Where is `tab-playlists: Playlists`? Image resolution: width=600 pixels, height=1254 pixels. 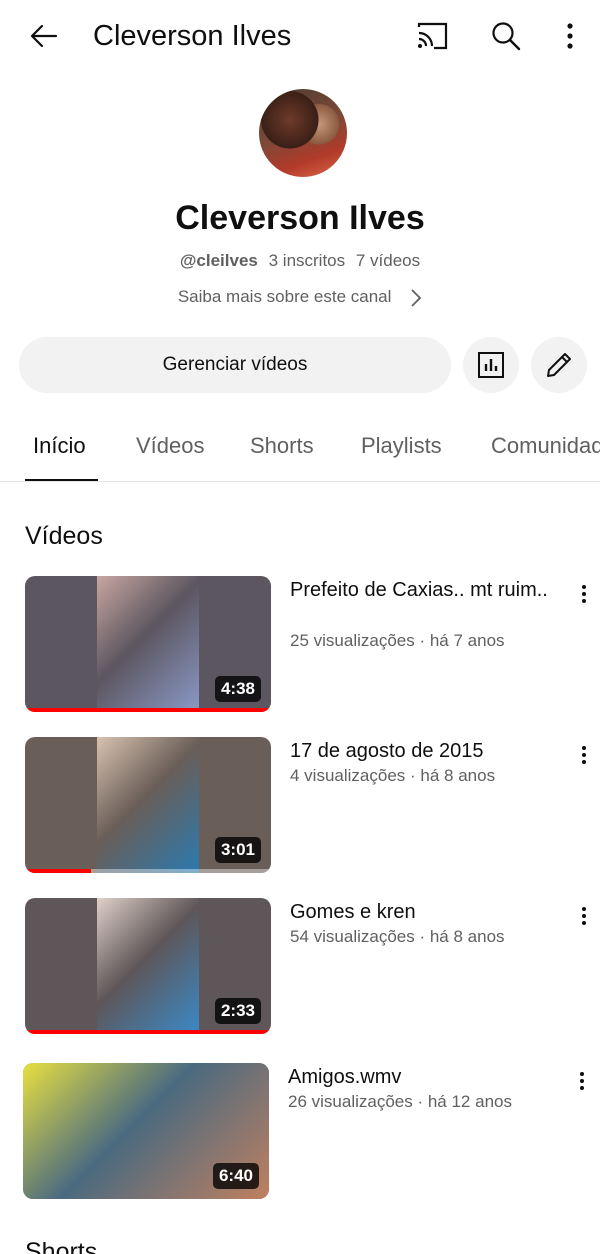
tab-playlists: Playlists is located at coordinates (401, 446).